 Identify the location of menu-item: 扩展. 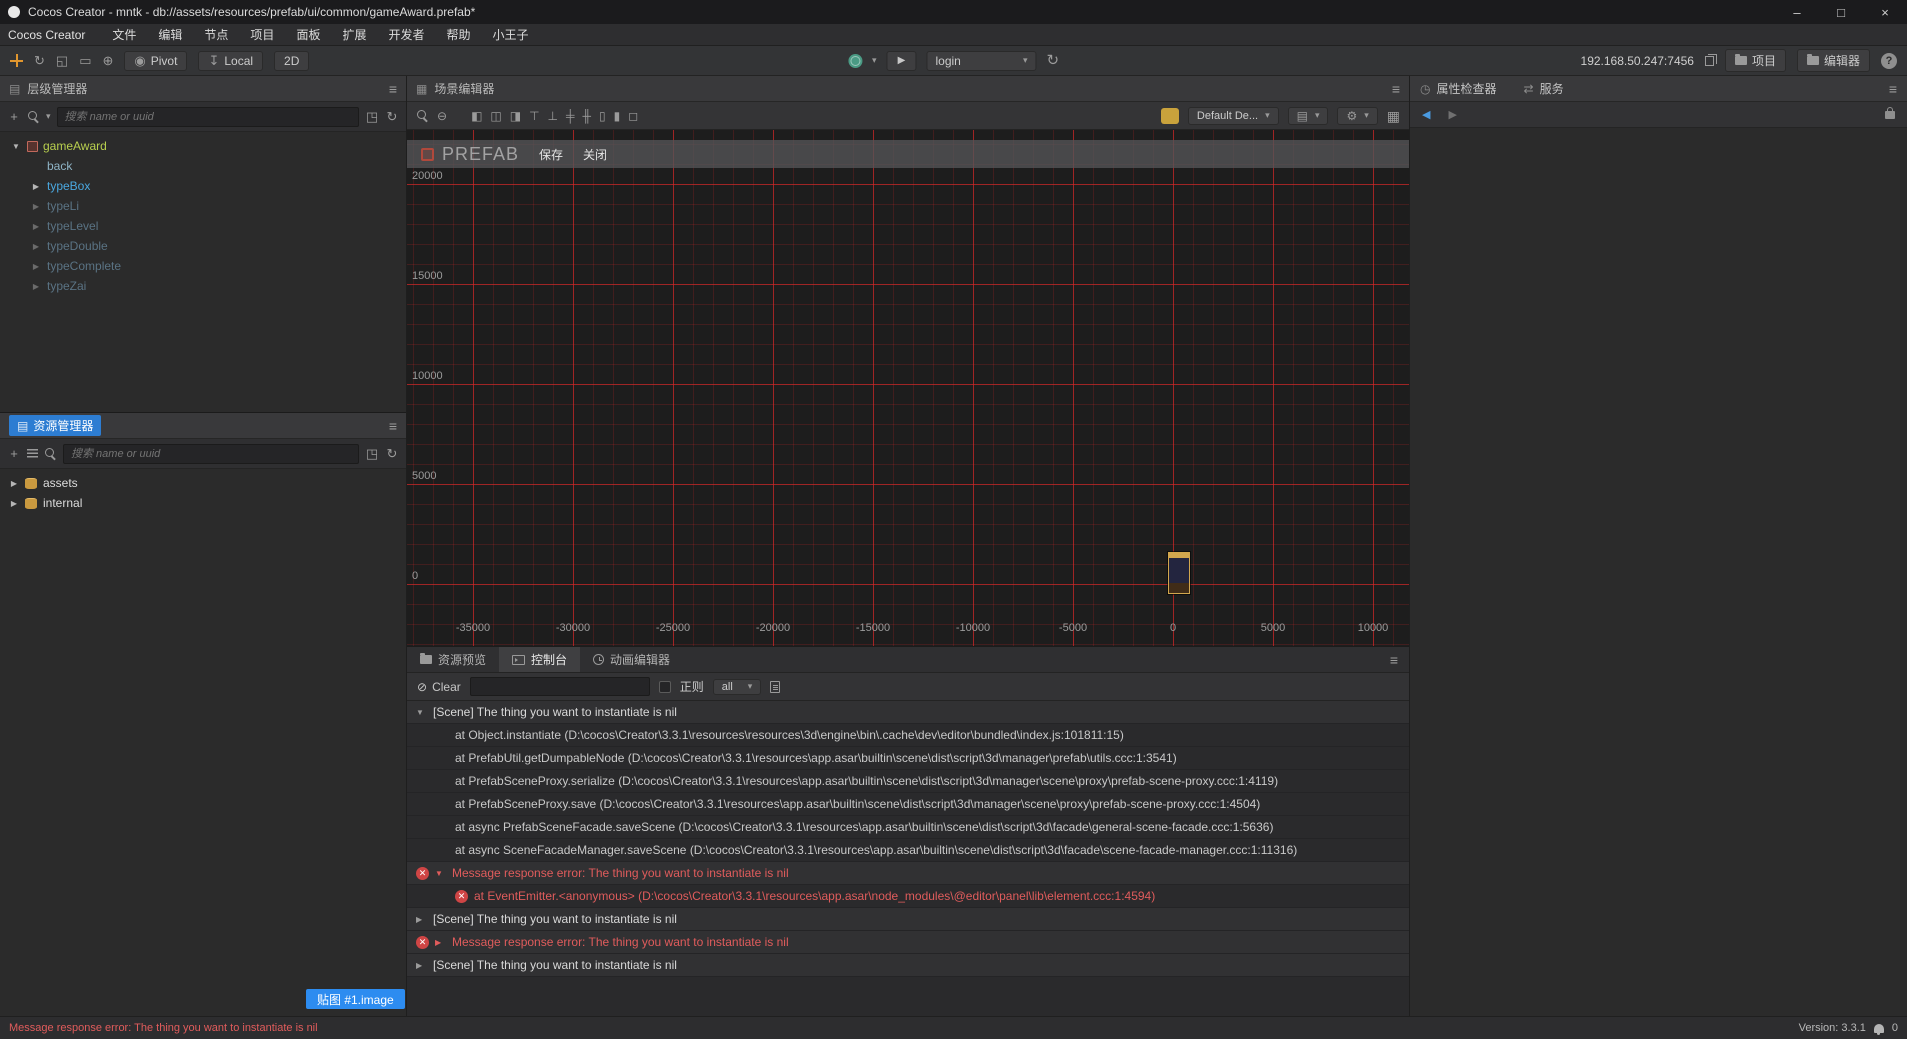
(354, 34).